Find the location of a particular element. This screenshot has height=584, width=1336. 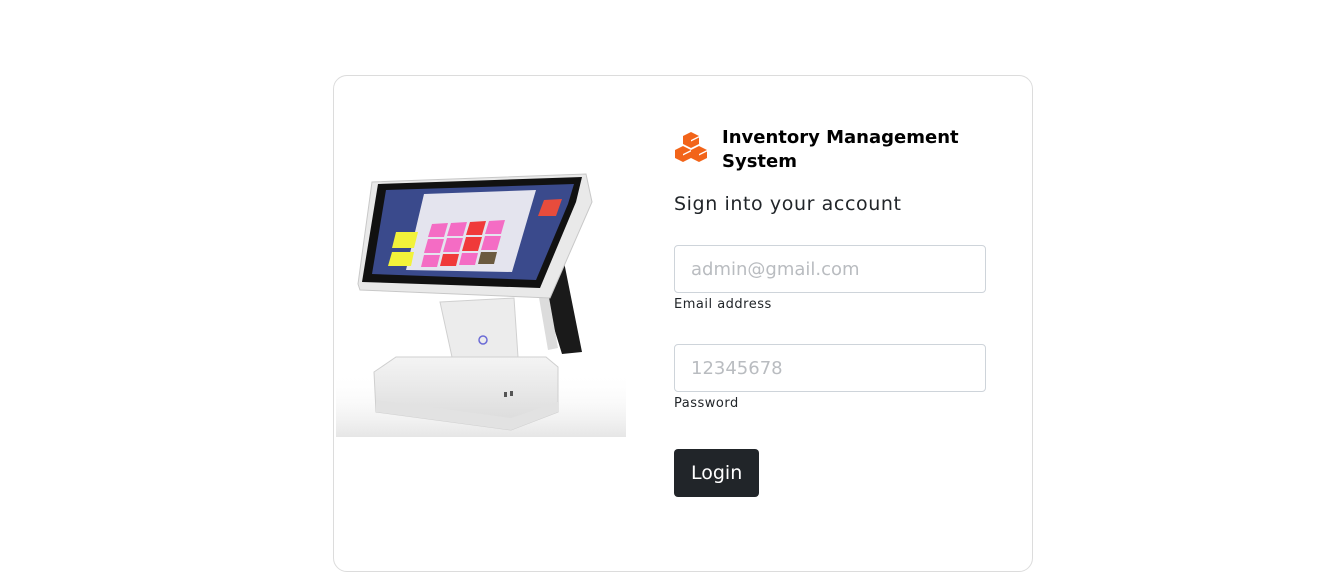

sign-in-heading: Sign into your account is located at coordinates (788, 204).